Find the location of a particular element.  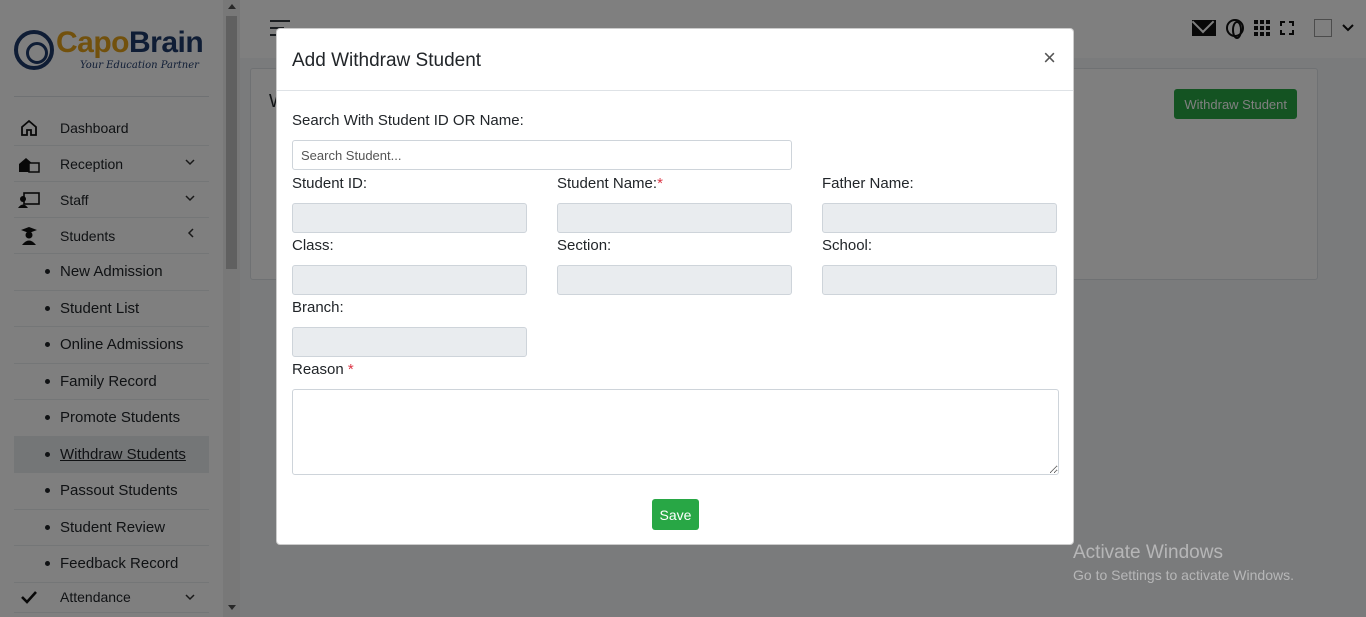

student-id-field is located at coordinates (409, 218).